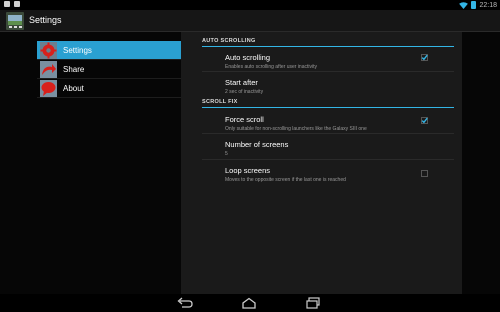 This screenshot has width=500, height=312. What do you see at coordinates (244, 92) in the screenshot?
I see `pref-summary: 2 sec of inactivity` at bounding box center [244, 92].